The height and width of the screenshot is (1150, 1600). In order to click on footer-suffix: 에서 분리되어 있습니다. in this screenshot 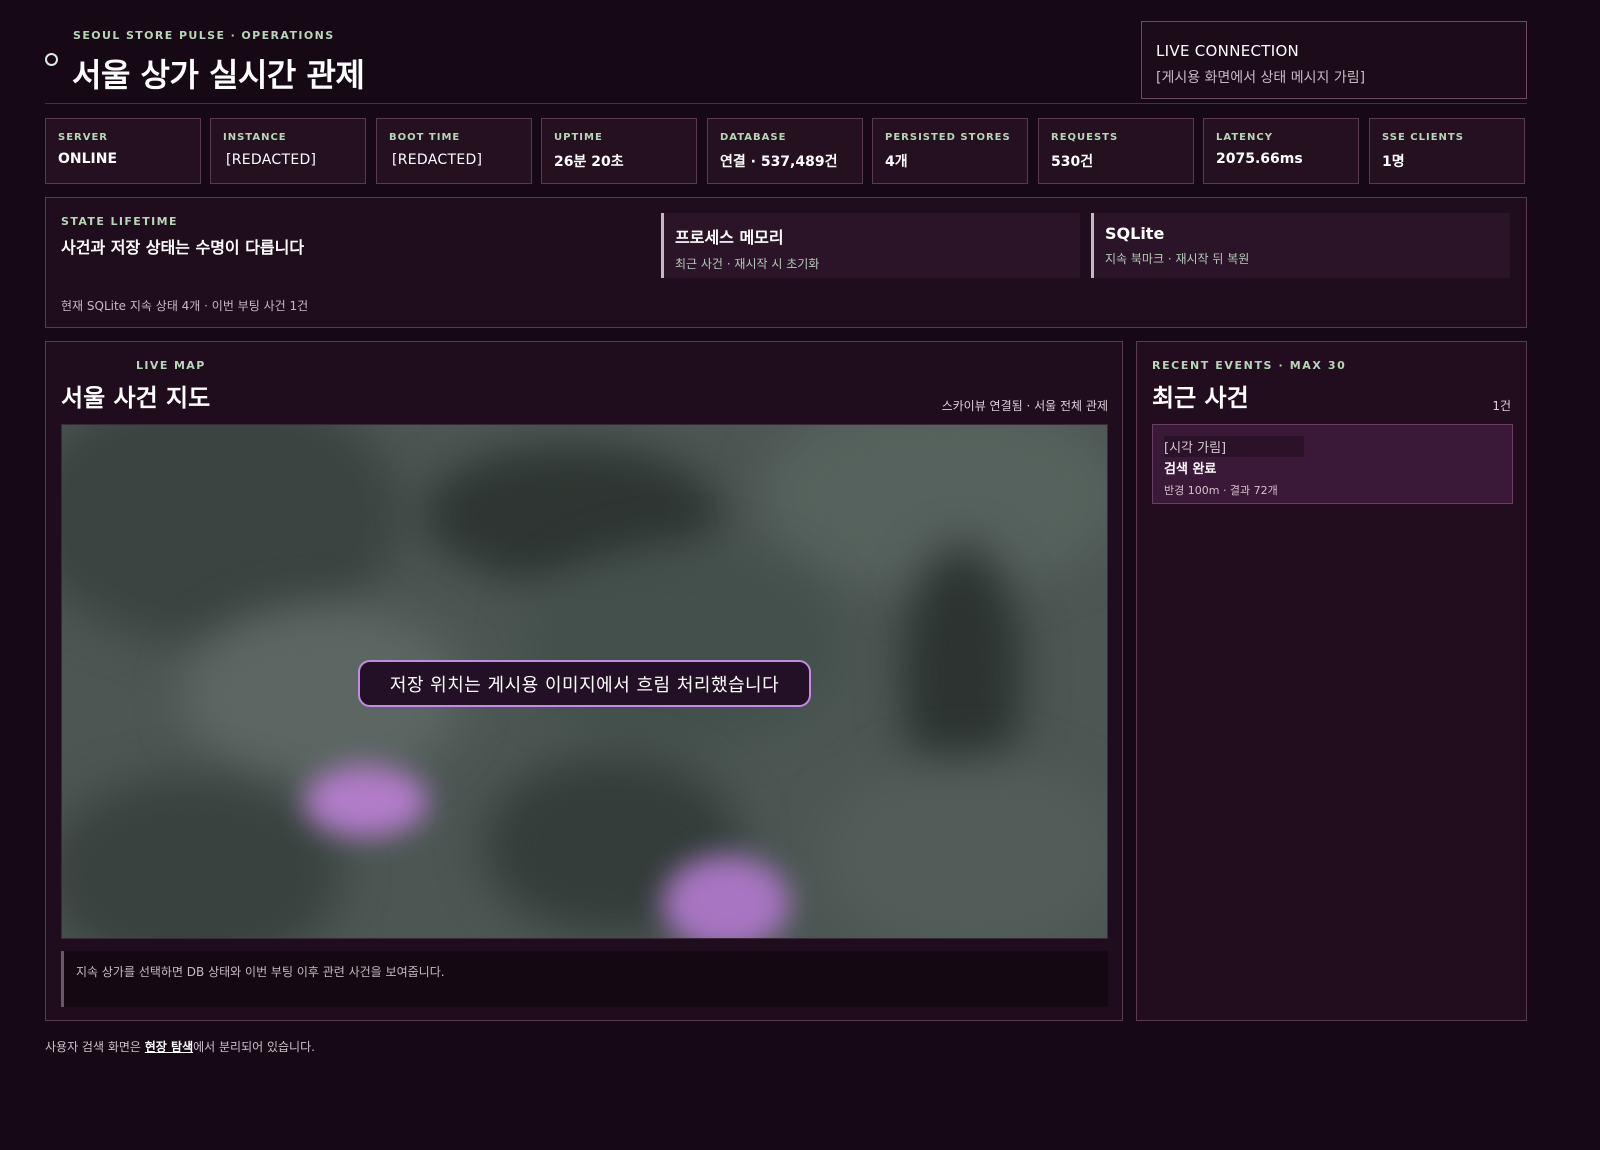, I will do `click(254, 1047)`.